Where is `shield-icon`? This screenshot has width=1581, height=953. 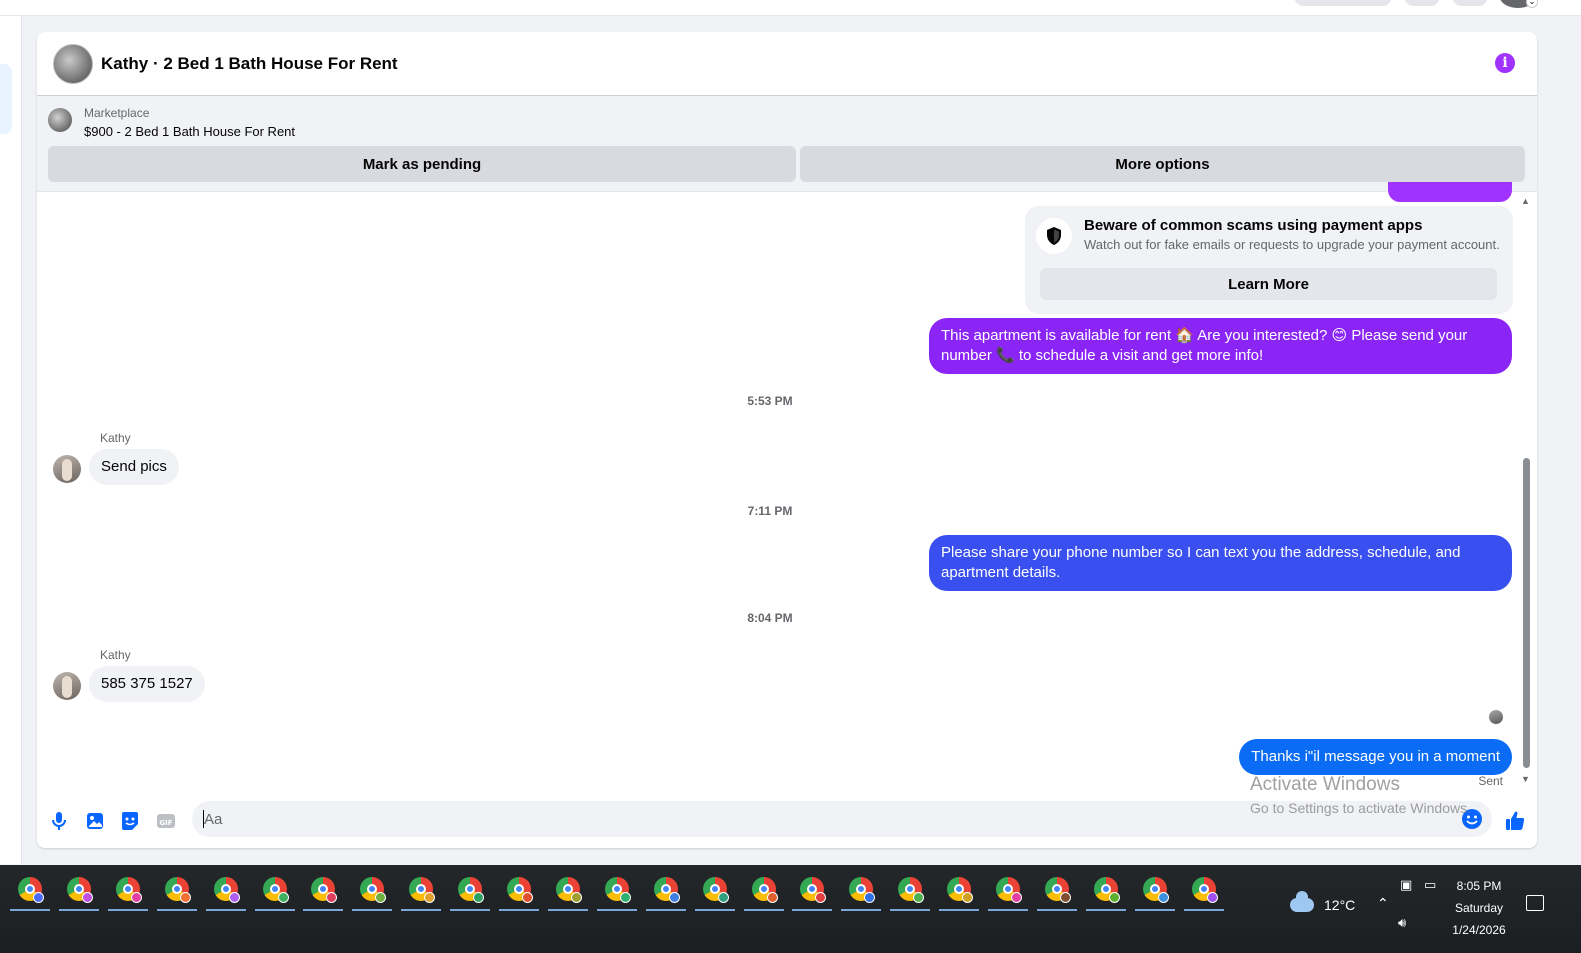
shield-icon is located at coordinates (1054, 236).